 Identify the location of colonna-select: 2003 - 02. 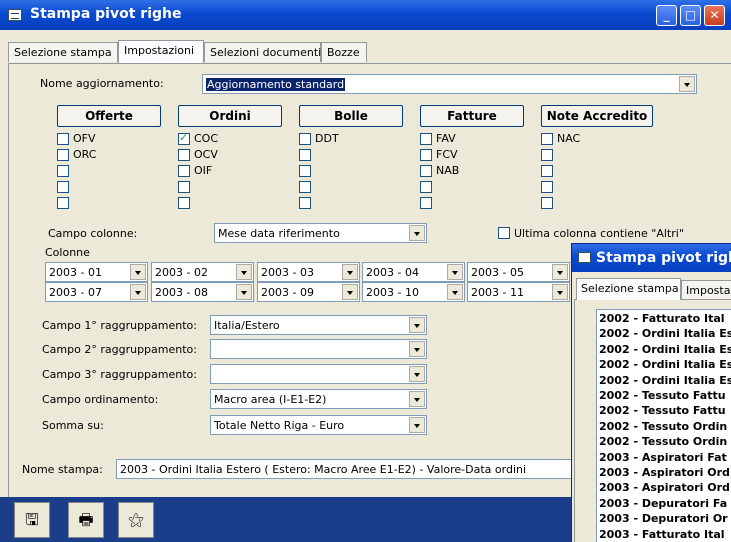
(202, 272).